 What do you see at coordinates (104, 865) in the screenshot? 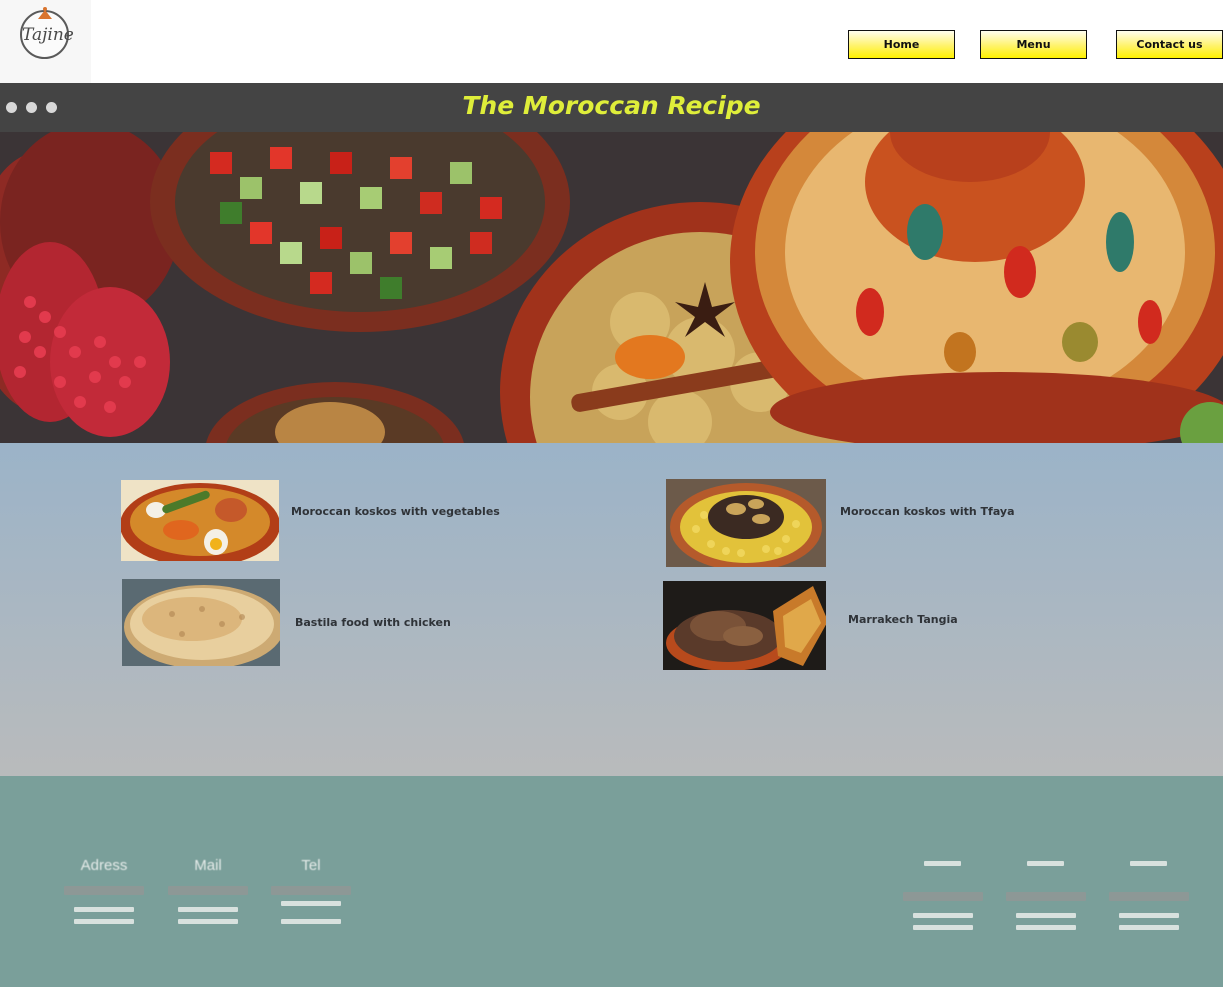
I see `footer-address-label: Adress` at bounding box center [104, 865].